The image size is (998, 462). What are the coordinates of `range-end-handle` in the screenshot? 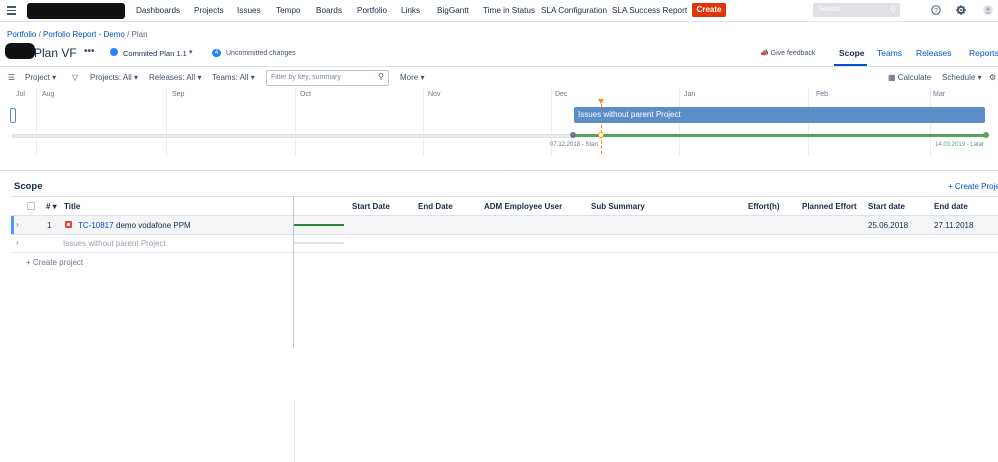 It's located at (986, 135).